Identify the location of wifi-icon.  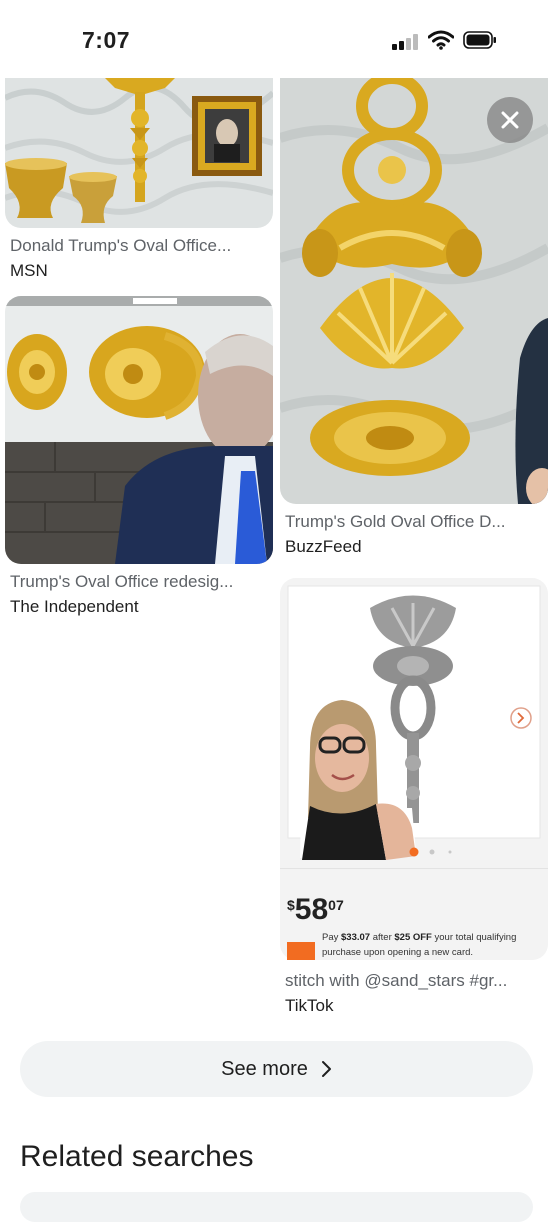
(441, 40).